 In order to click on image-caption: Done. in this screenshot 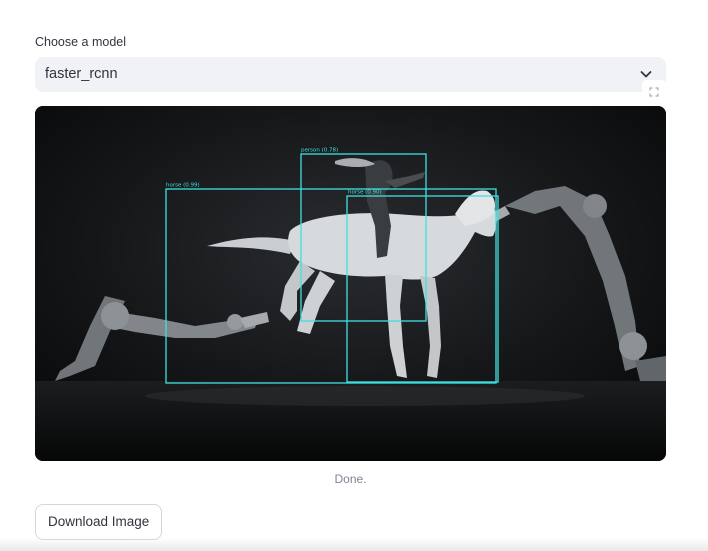, I will do `click(350, 479)`.